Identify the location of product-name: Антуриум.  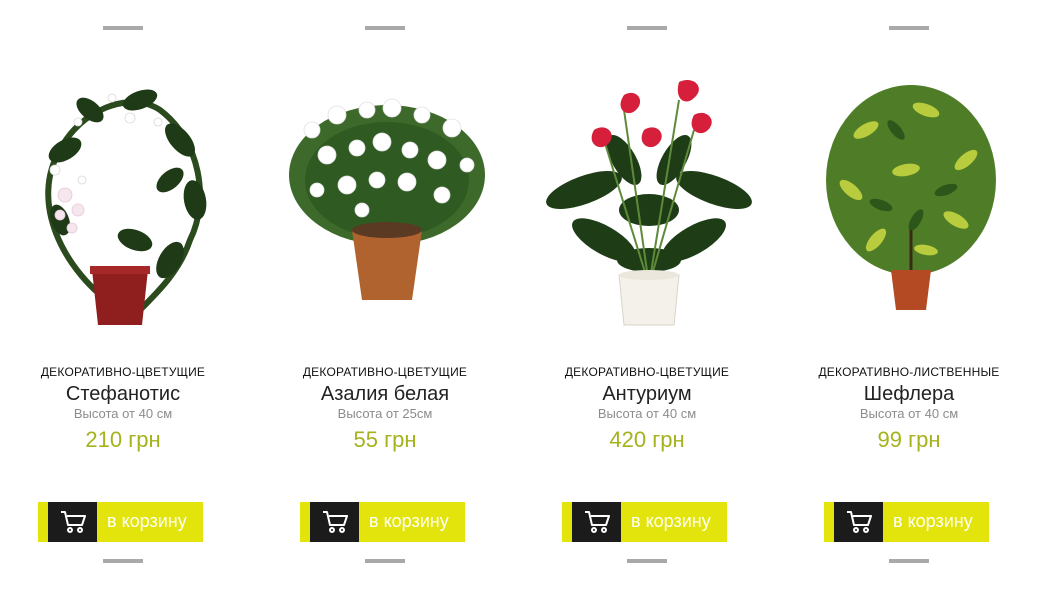
(647, 394).